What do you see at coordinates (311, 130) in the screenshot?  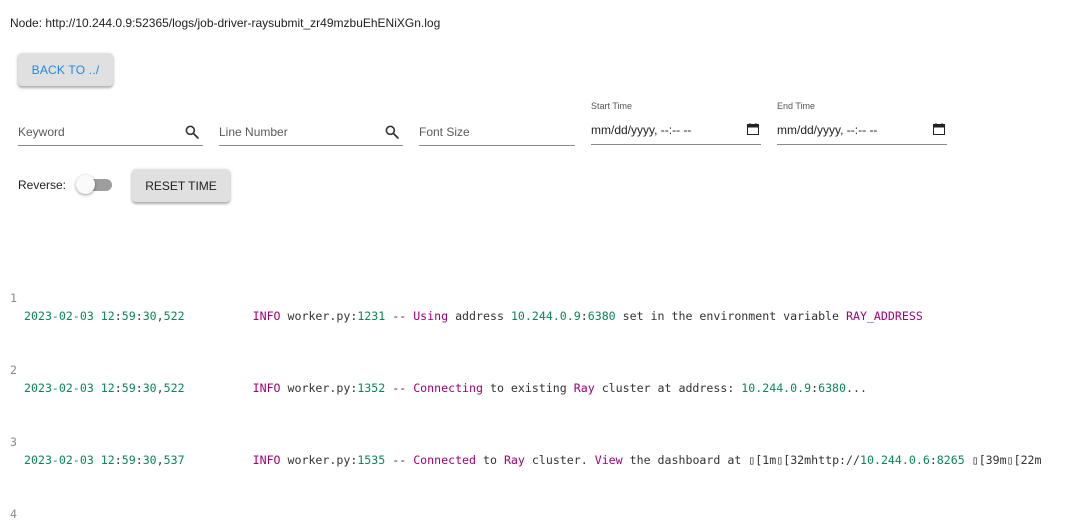 I see `line-number-field: Line Number` at bounding box center [311, 130].